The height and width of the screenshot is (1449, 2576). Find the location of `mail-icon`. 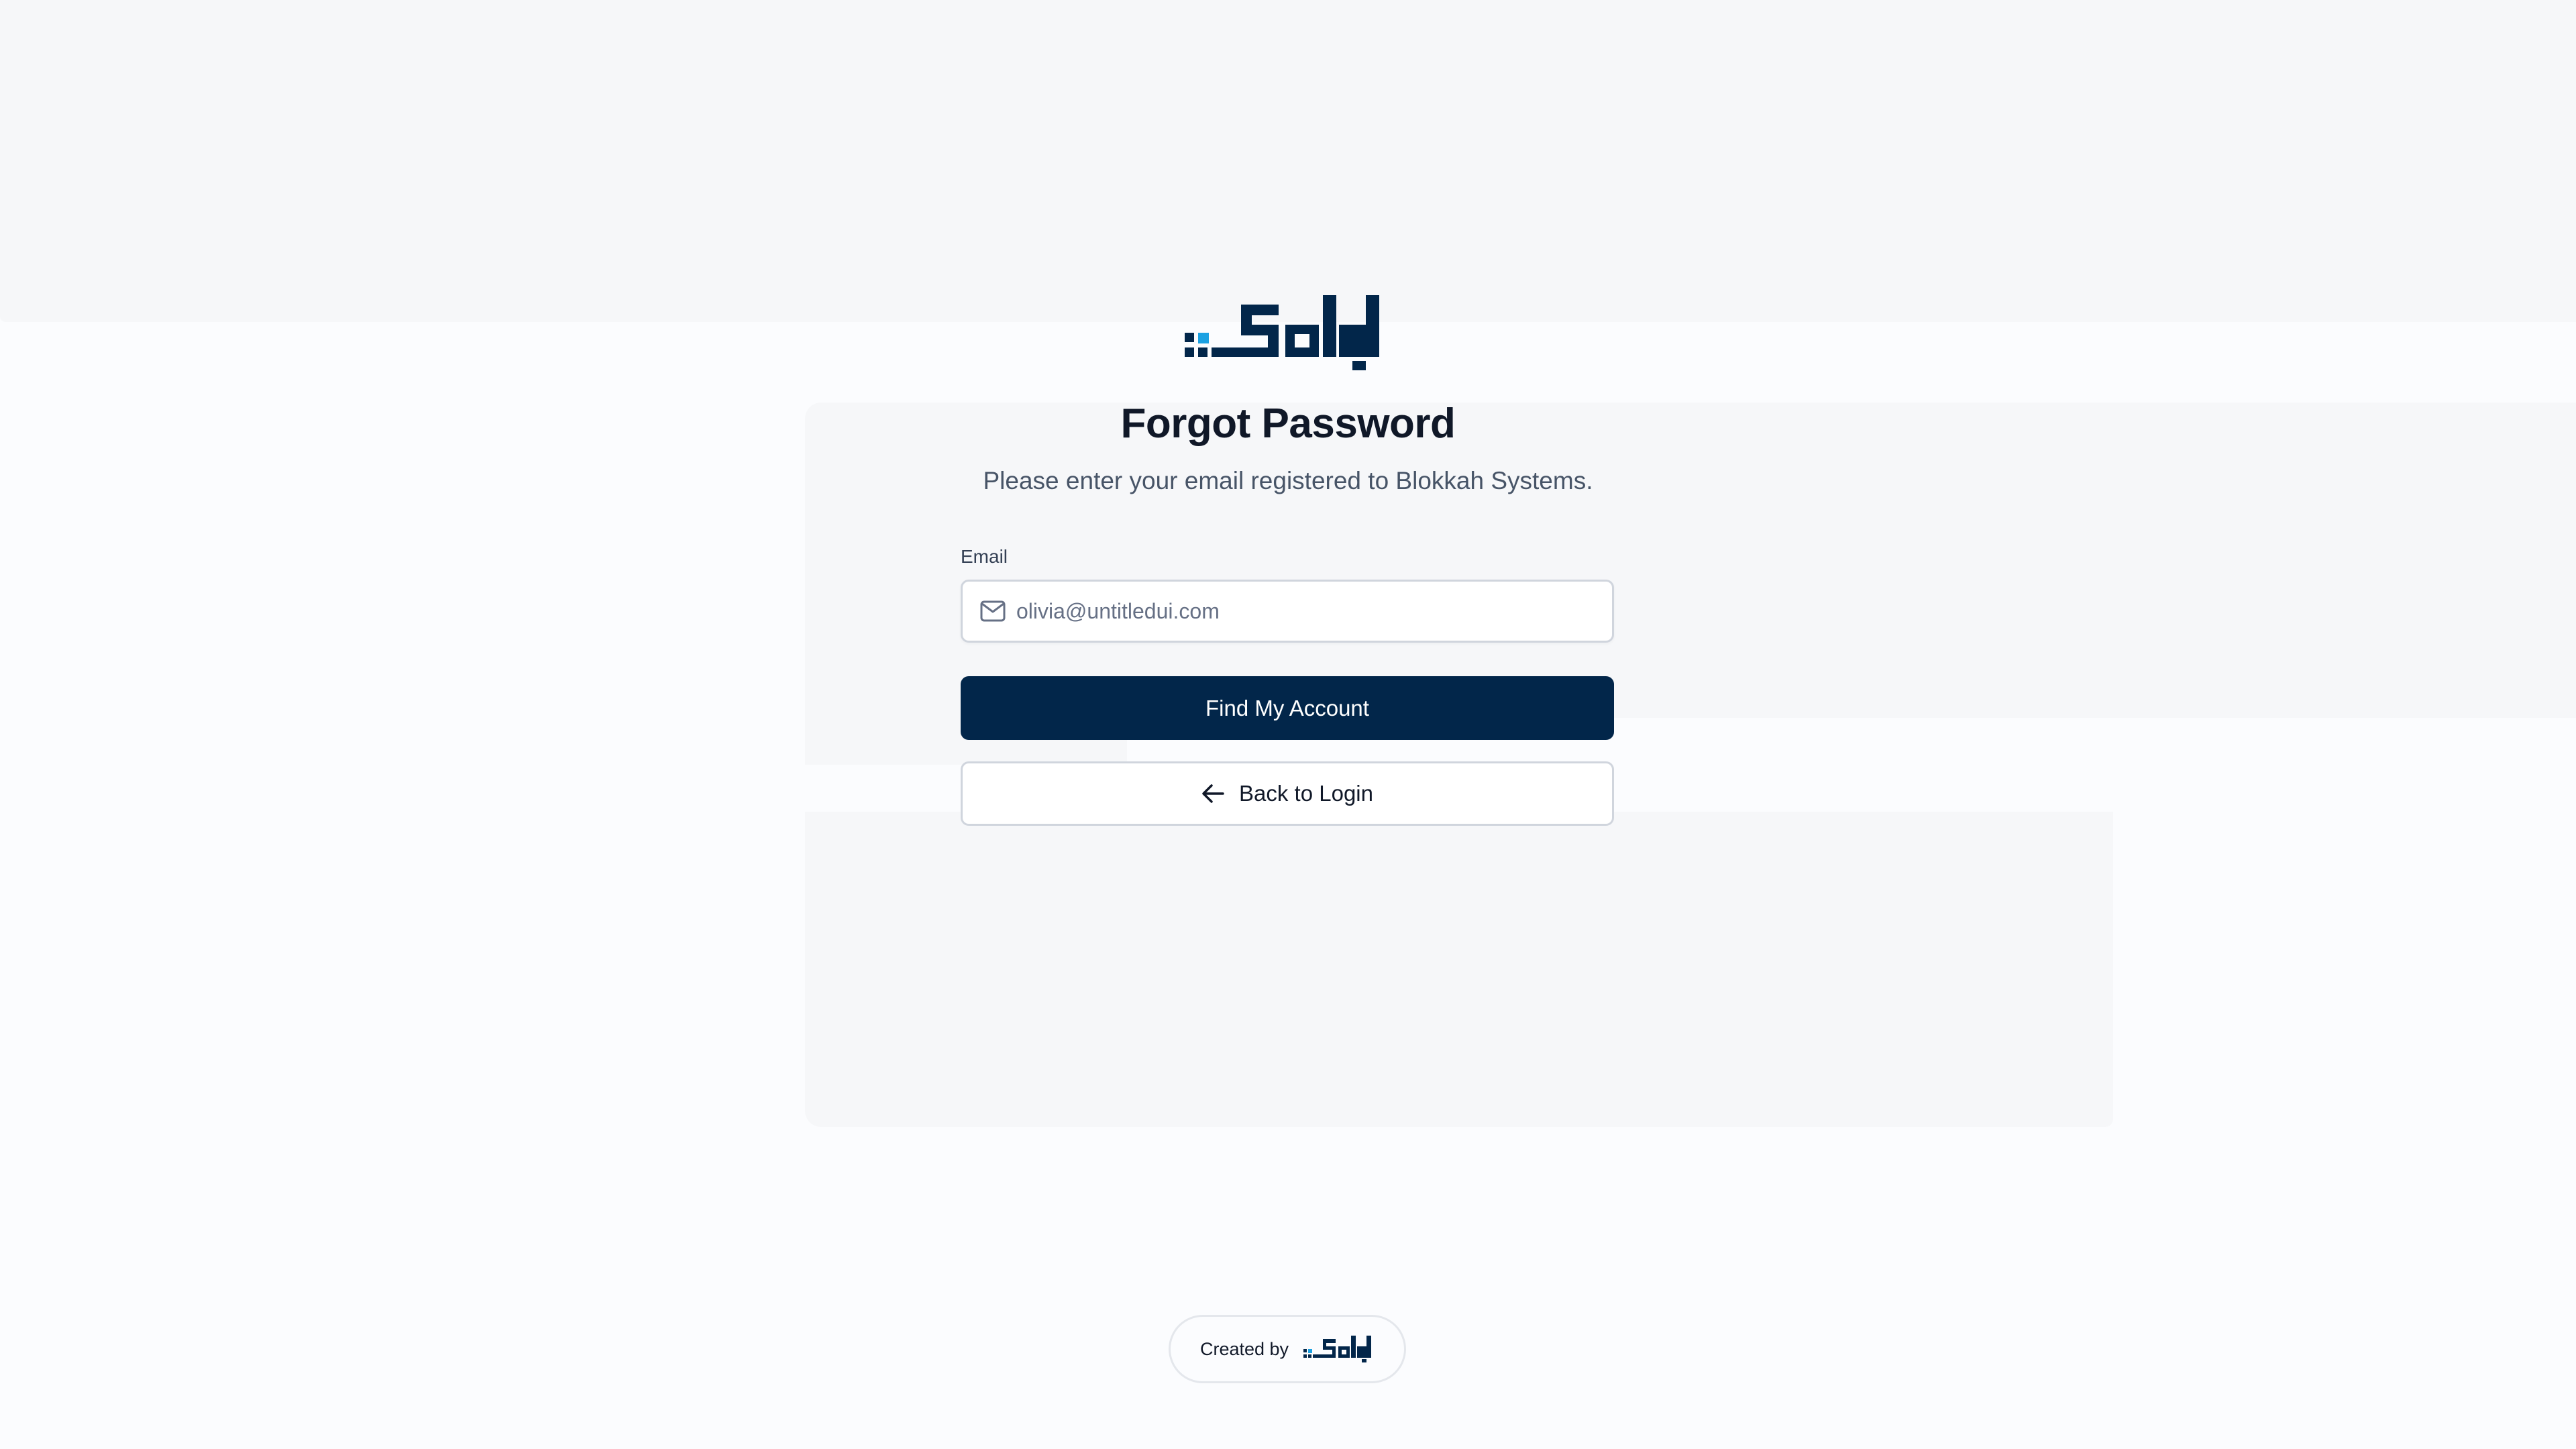

mail-icon is located at coordinates (993, 611).